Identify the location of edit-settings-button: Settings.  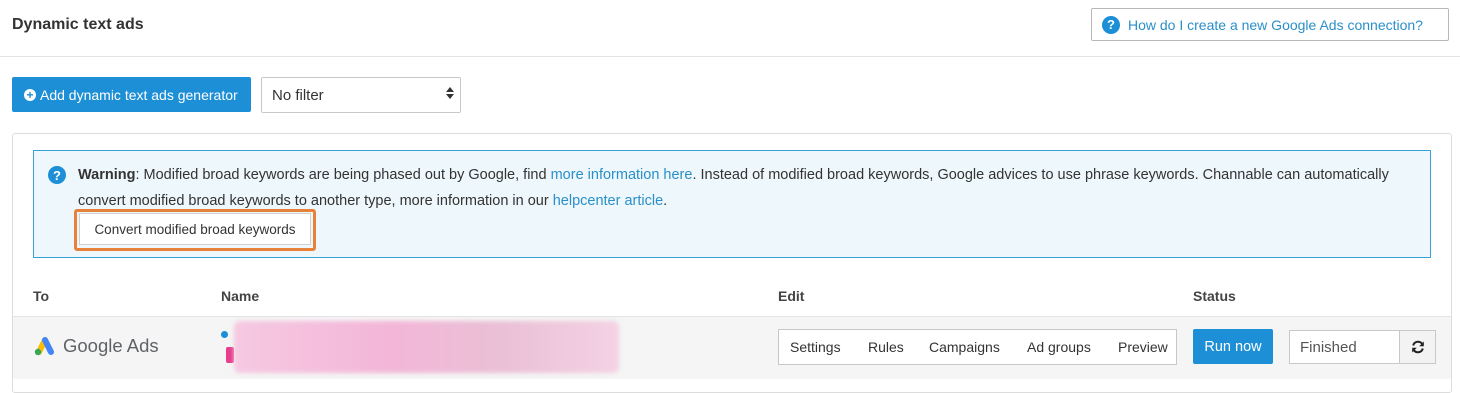
(815, 347).